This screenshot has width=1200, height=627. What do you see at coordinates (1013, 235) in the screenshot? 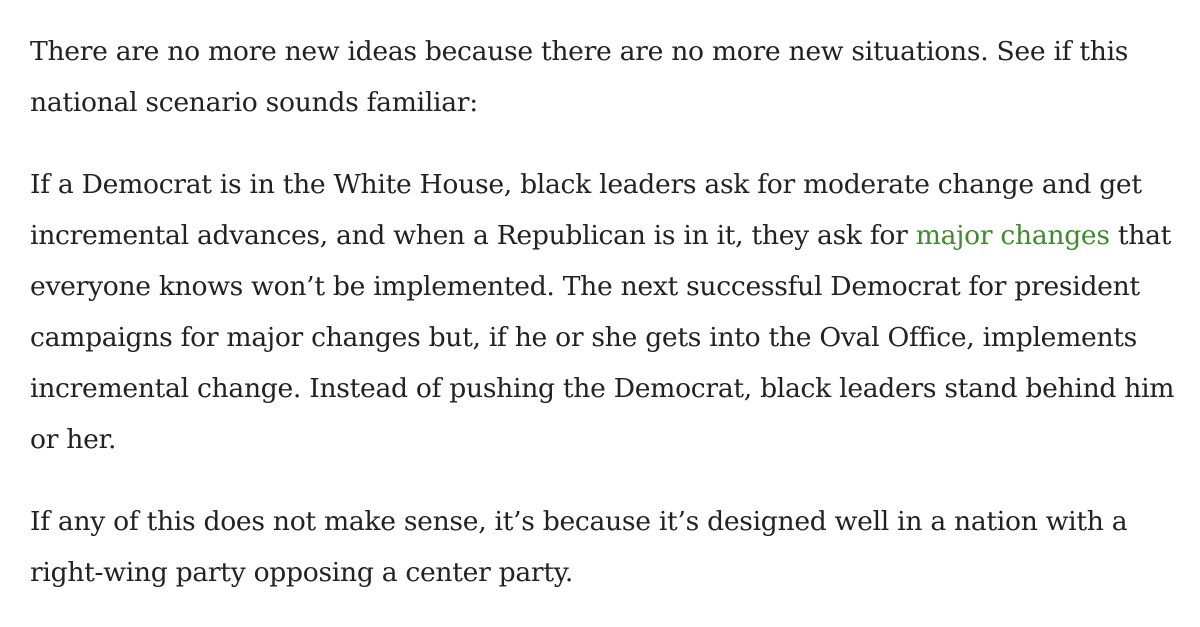
I see `major-changes-link: major changes` at bounding box center [1013, 235].